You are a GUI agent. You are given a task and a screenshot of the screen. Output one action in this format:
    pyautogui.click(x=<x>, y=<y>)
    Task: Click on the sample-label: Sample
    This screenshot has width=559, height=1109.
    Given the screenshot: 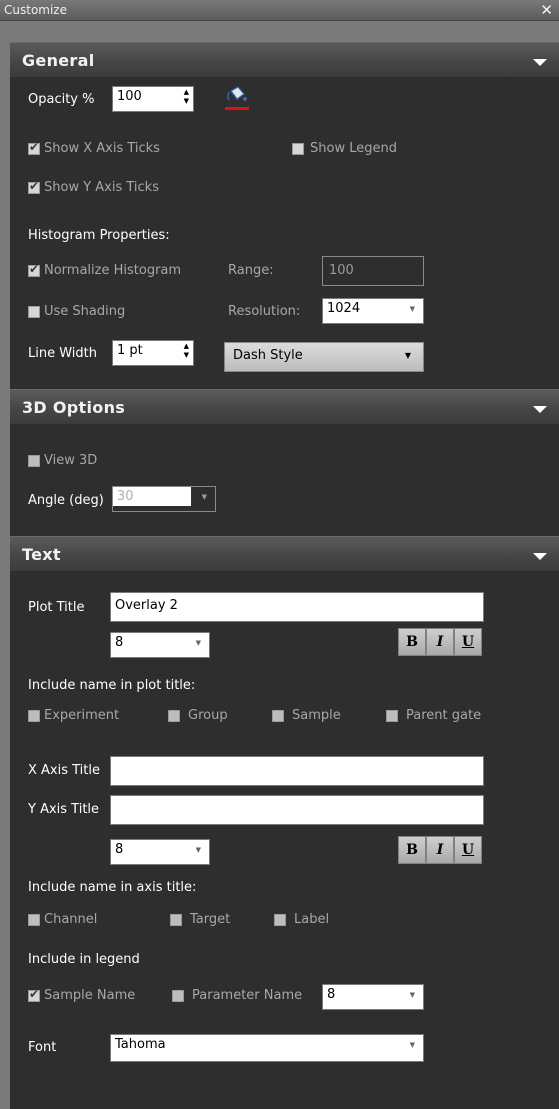 What is the action you would take?
    pyautogui.click(x=316, y=715)
    